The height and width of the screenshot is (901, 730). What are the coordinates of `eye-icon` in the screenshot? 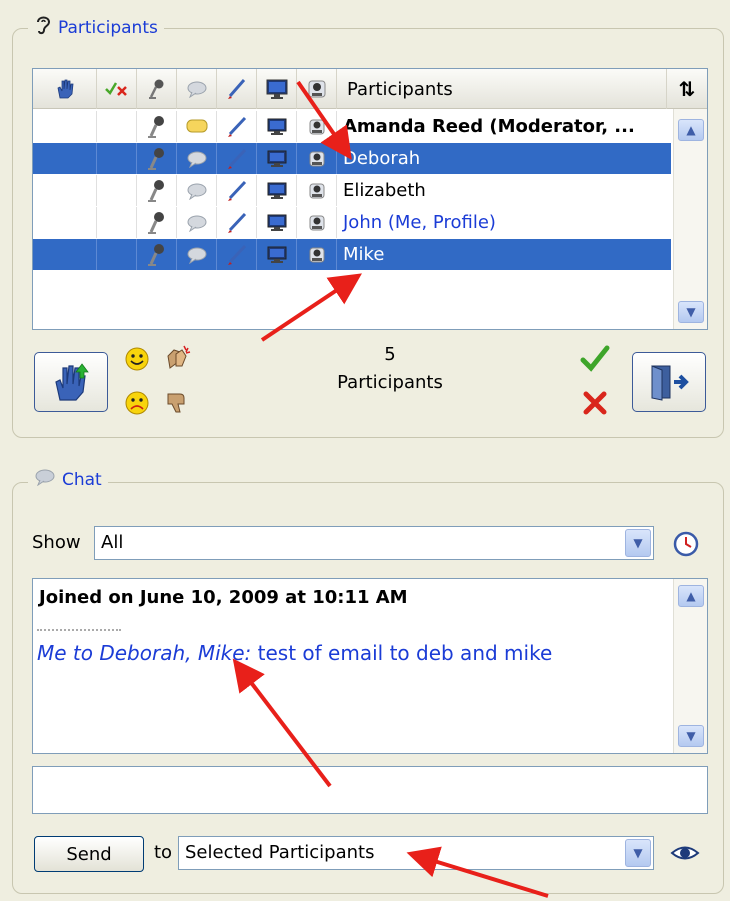 It's located at (685, 855).